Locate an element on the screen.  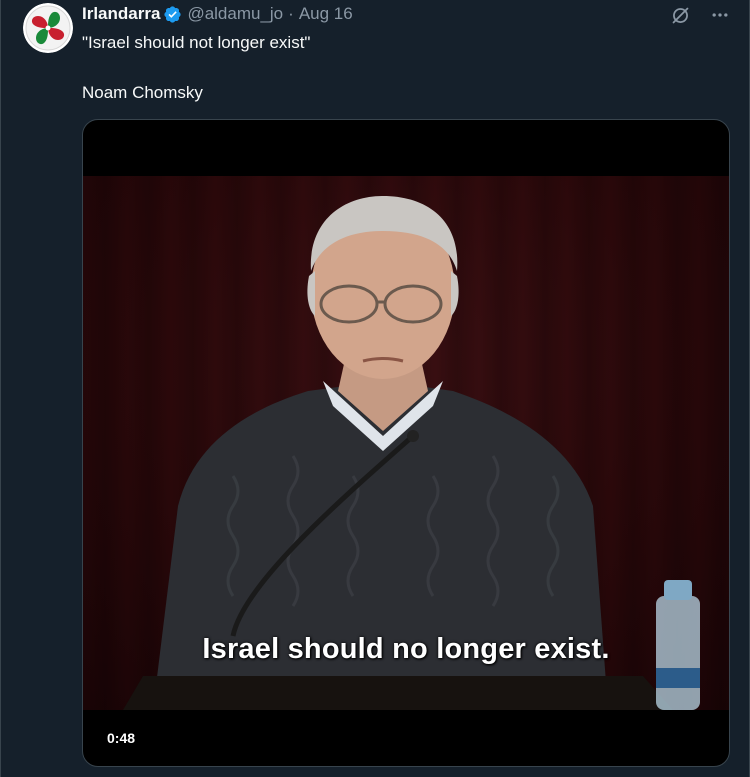
tweet-top-actions is located at coordinates (700, 15).